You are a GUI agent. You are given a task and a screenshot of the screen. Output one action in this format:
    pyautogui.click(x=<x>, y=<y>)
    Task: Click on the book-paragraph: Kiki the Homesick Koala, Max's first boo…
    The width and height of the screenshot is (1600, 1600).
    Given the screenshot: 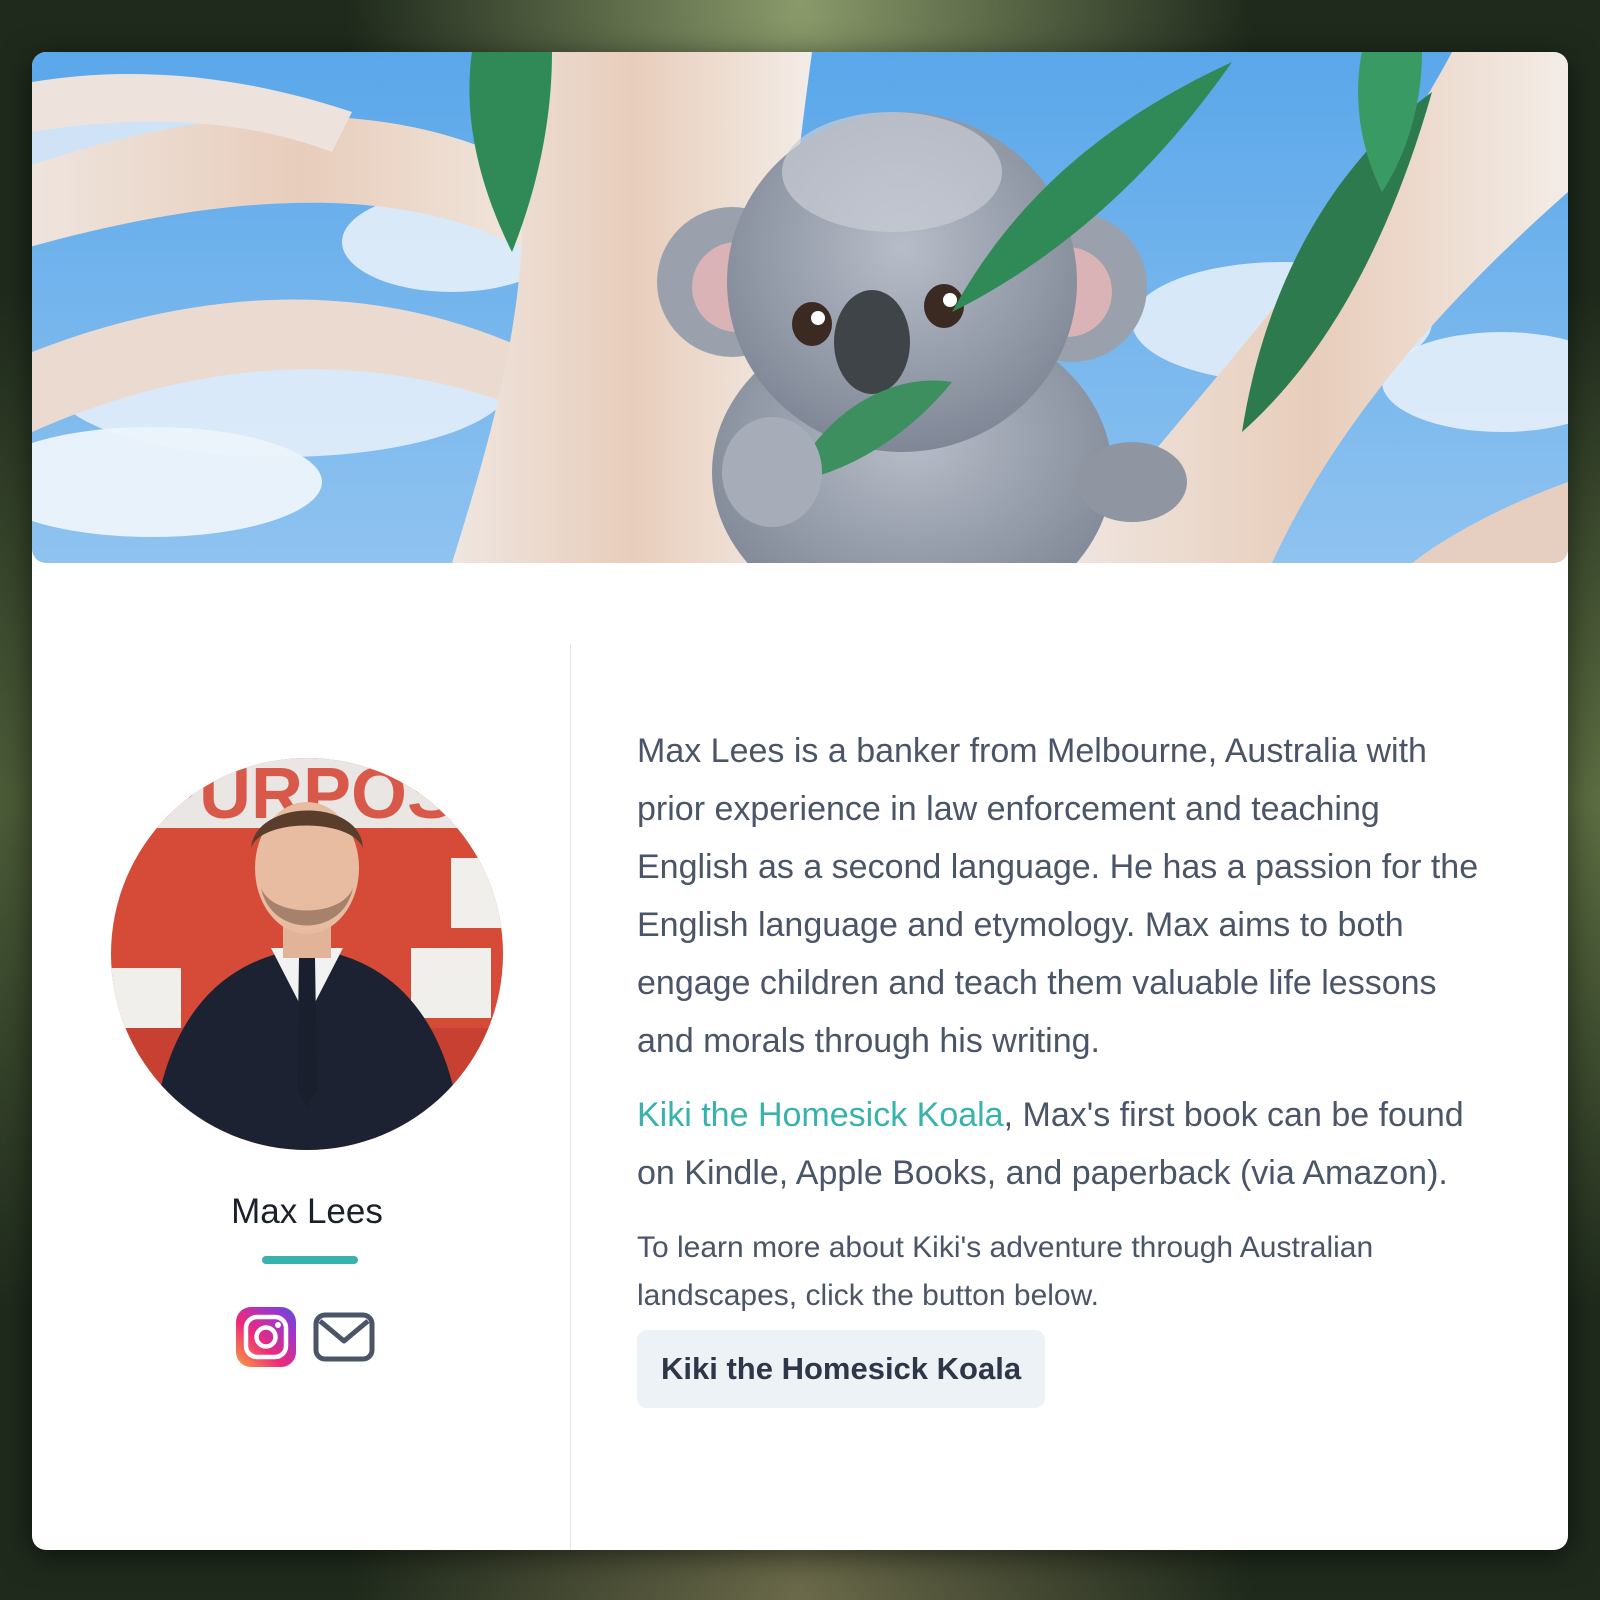 What is the action you would take?
    pyautogui.click(x=1067, y=1144)
    